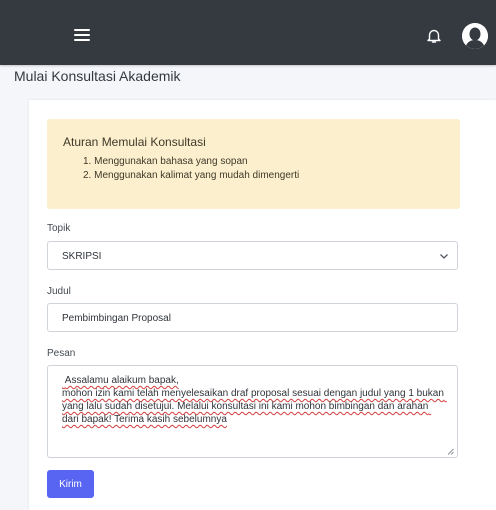 The image size is (496, 510). What do you see at coordinates (59, 228) in the screenshot?
I see `topic-label: Topik` at bounding box center [59, 228].